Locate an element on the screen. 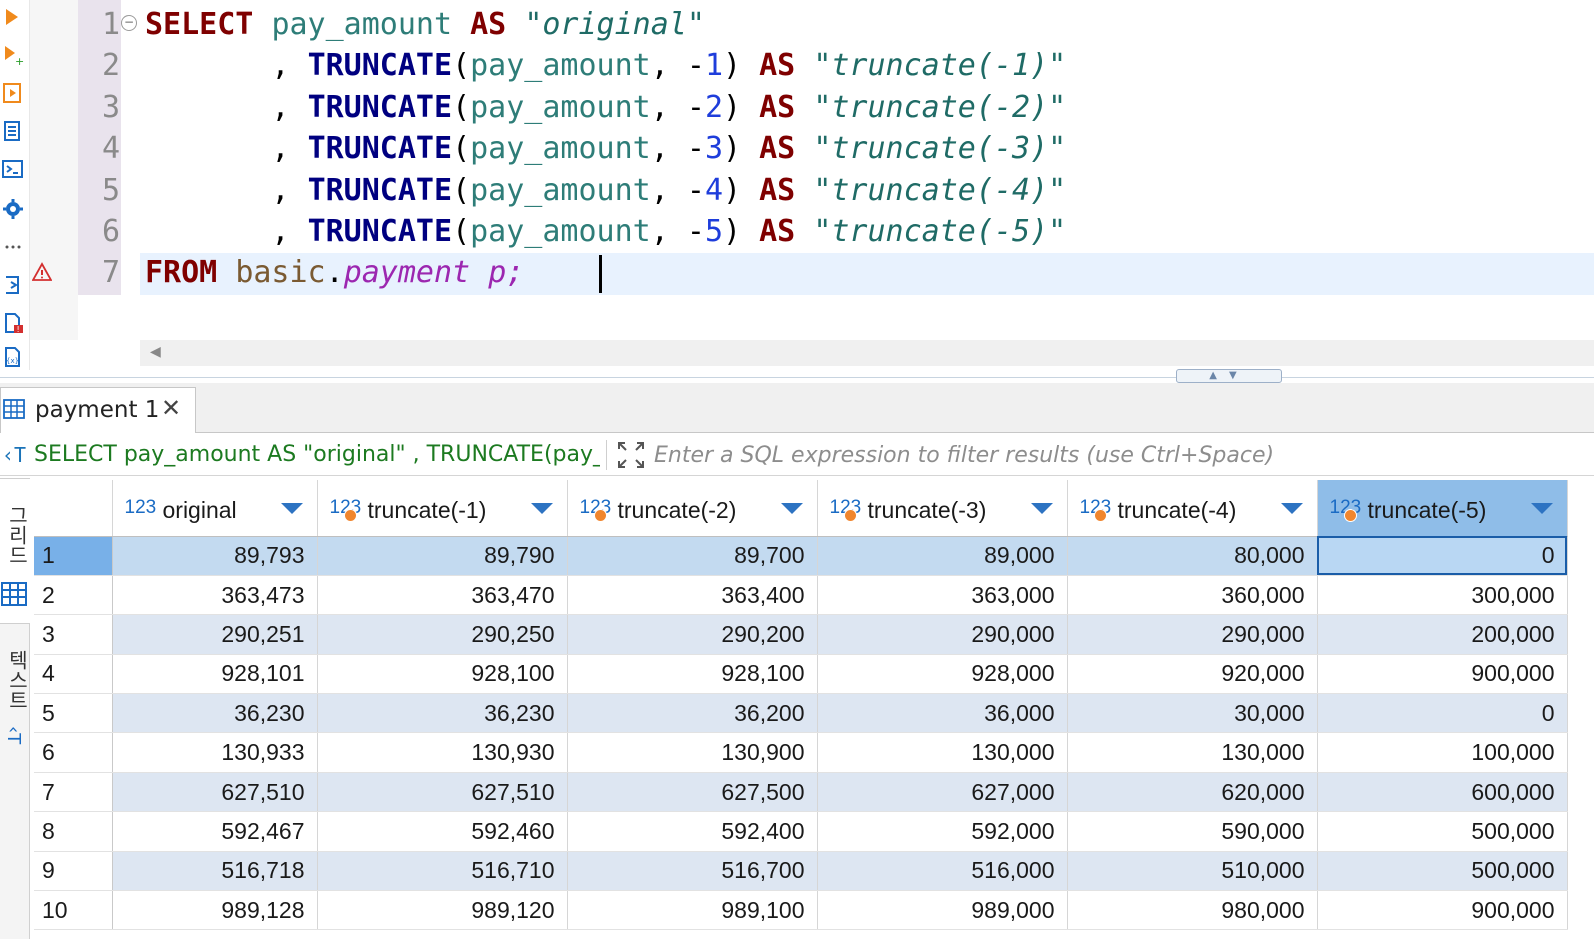  row-number: 4 is located at coordinates (73, 674).